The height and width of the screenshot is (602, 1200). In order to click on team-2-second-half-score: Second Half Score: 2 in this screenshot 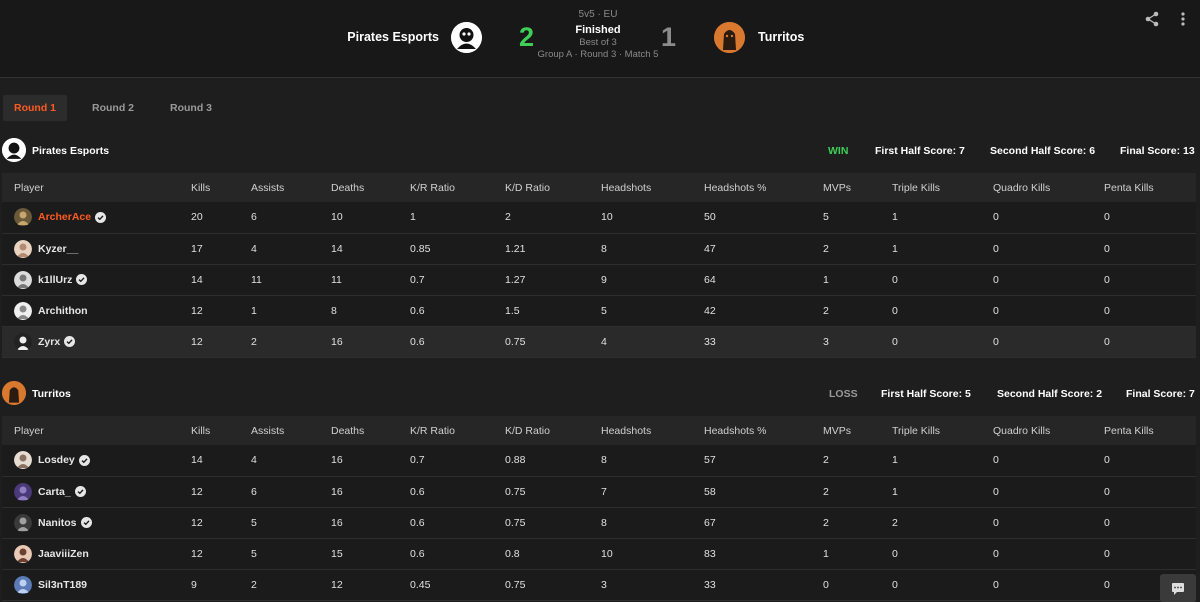, I will do `click(1050, 394)`.